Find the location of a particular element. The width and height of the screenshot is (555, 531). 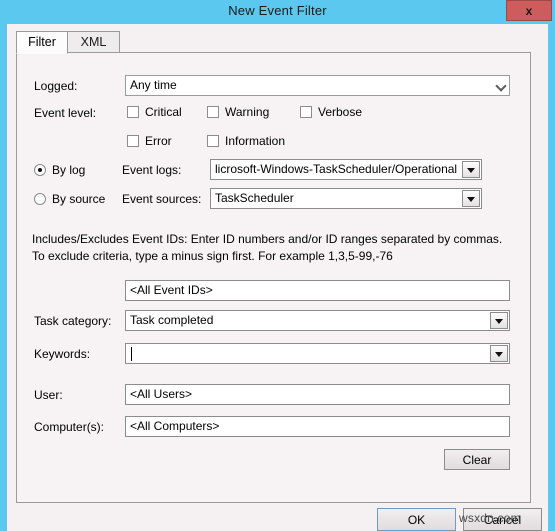

event-sources-label: Event sources: is located at coordinates (162, 199).